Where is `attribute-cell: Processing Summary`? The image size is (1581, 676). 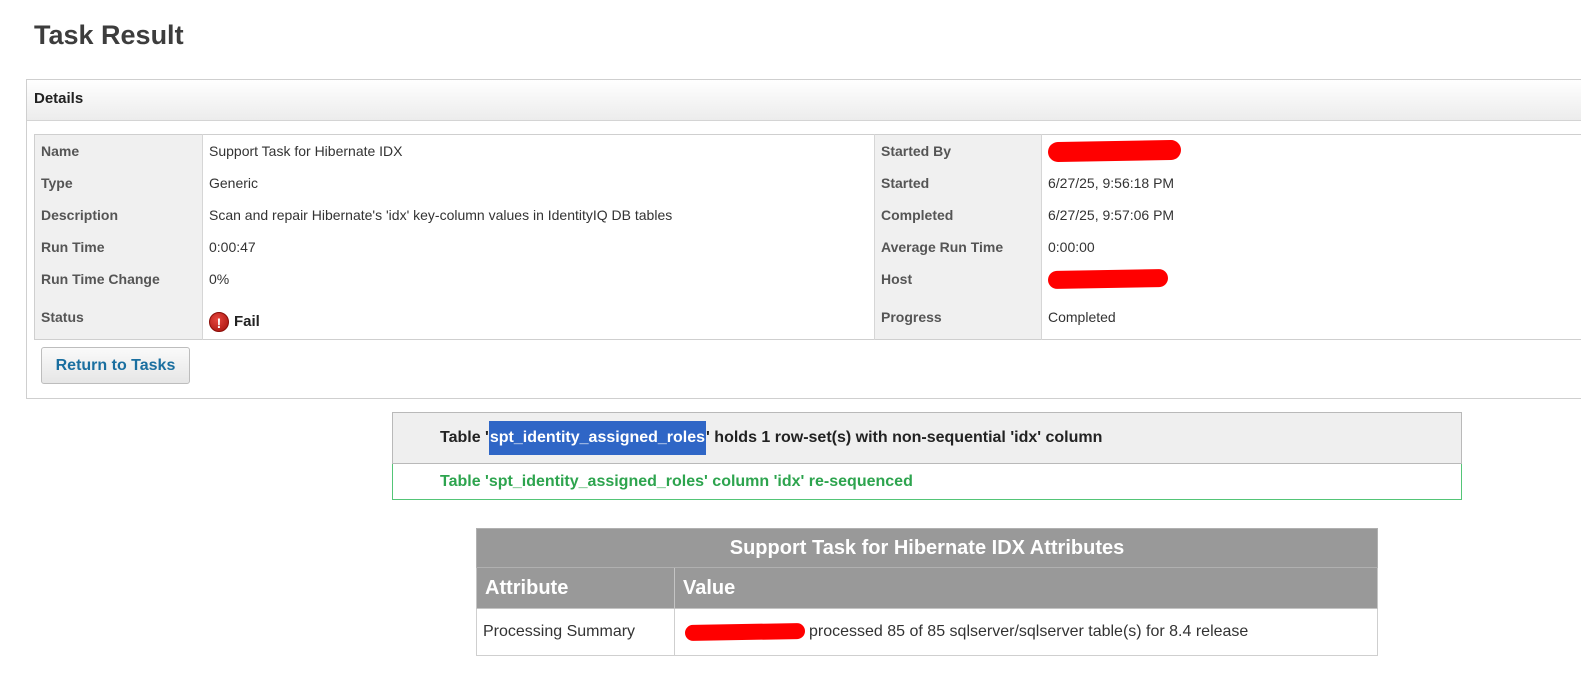 attribute-cell: Processing Summary is located at coordinates (575, 632).